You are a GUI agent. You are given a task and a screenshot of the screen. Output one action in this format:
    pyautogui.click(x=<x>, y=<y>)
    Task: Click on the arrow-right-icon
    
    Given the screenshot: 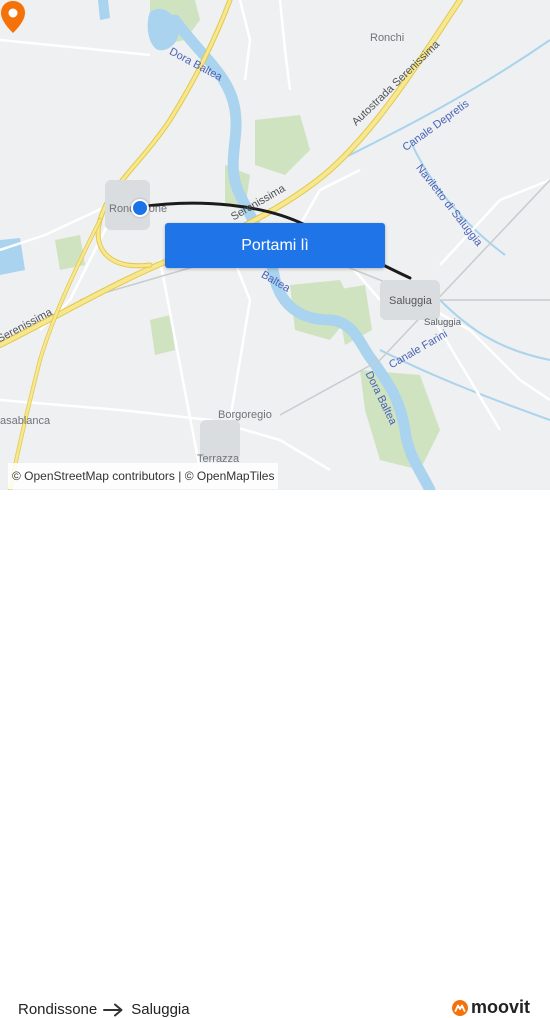 What is the action you would take?
    pyautogui.click(x=113, y=1009)
    